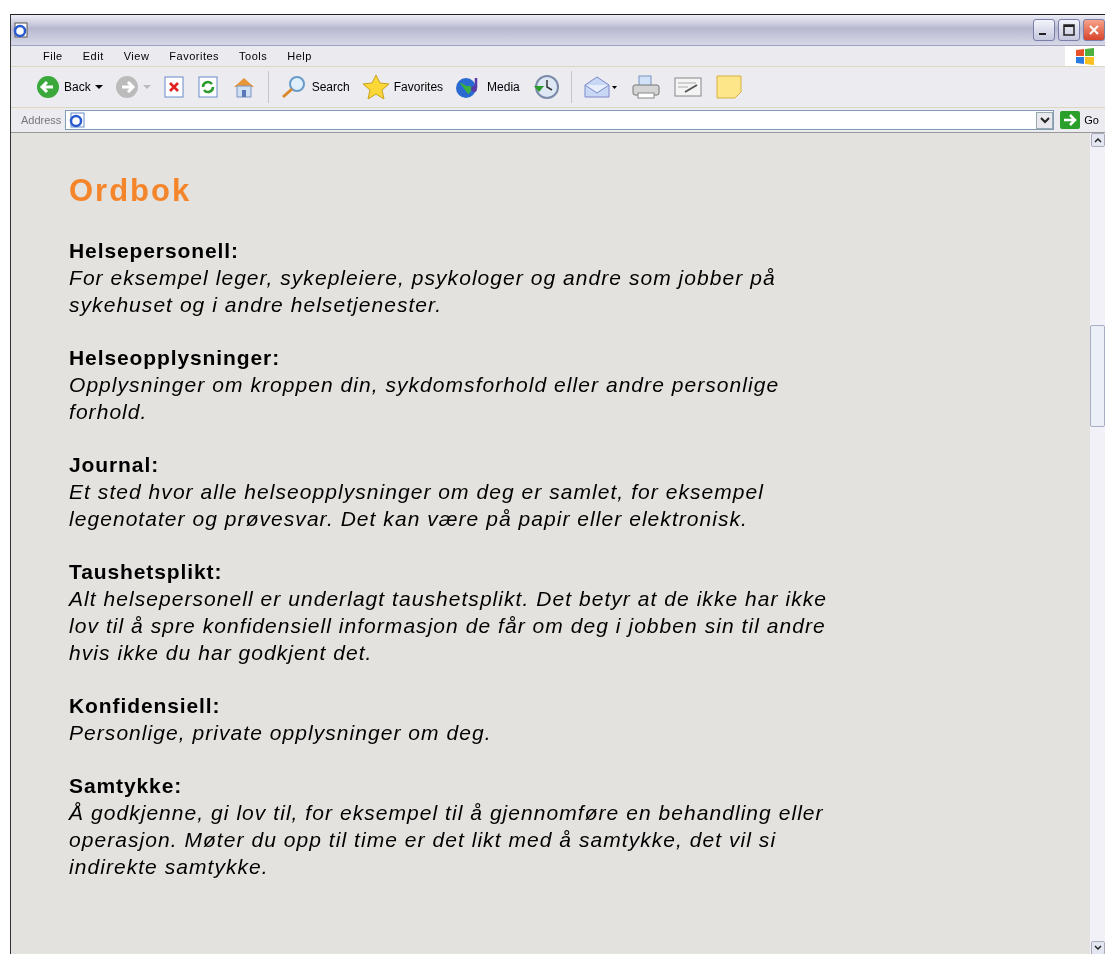 The height and width of the screenshot is (954, 1105). I want to click on favorites-button: Favorites, so click(402, 87).